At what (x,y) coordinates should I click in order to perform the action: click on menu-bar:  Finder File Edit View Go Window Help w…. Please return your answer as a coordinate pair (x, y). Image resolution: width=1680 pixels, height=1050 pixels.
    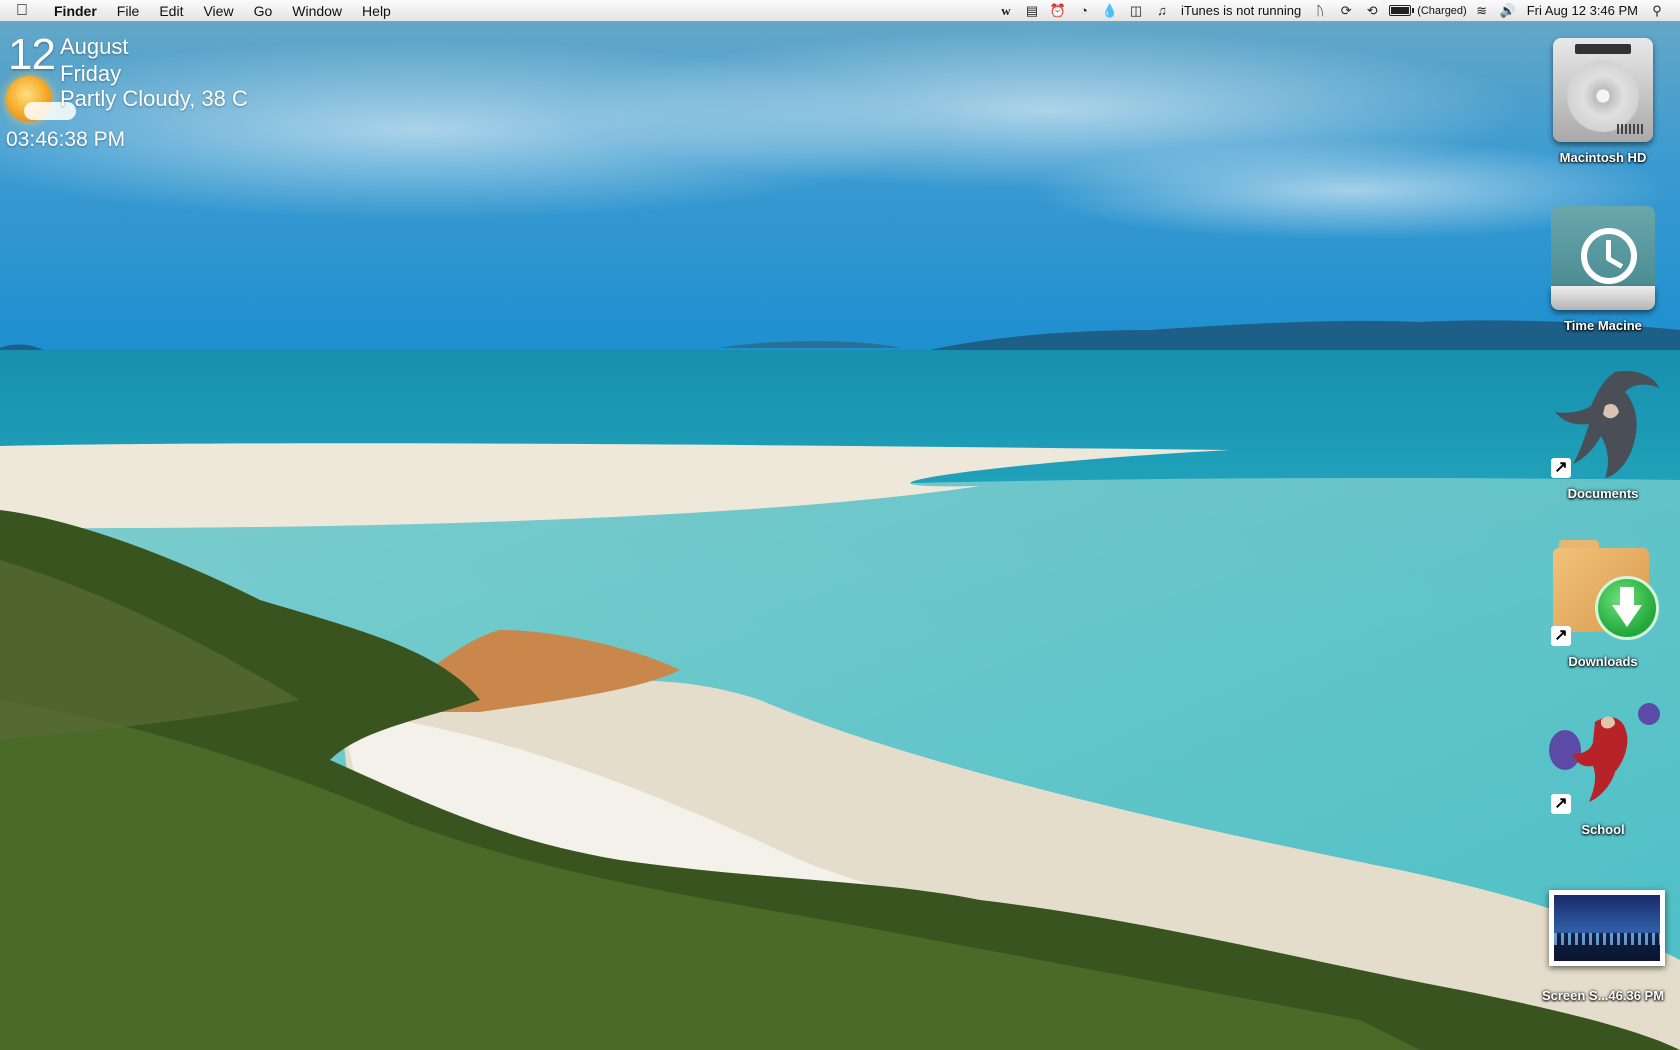
    Looking at the image, I should click on (840, 11).